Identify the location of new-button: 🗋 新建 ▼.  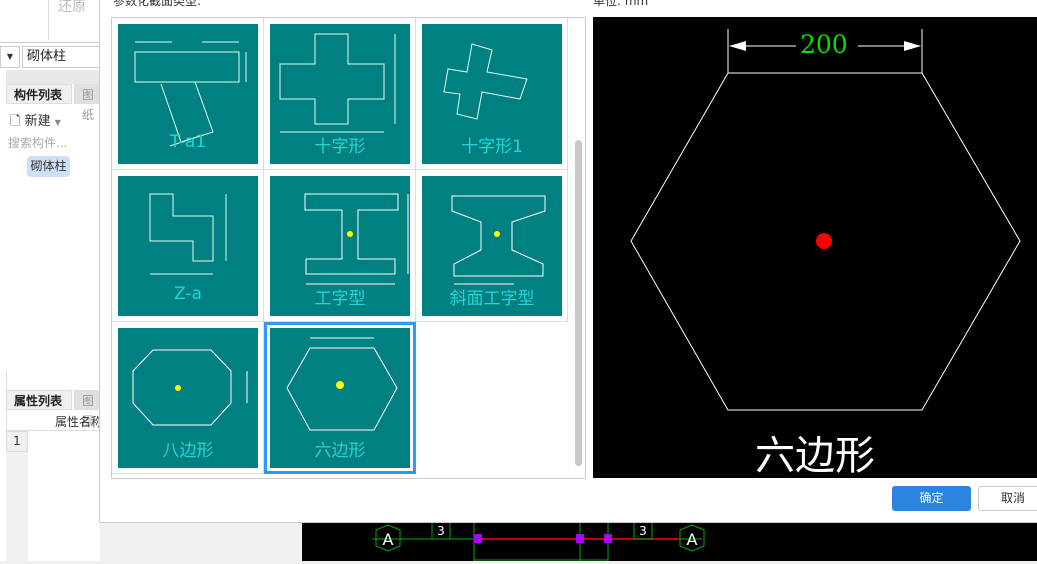
(35, 122).